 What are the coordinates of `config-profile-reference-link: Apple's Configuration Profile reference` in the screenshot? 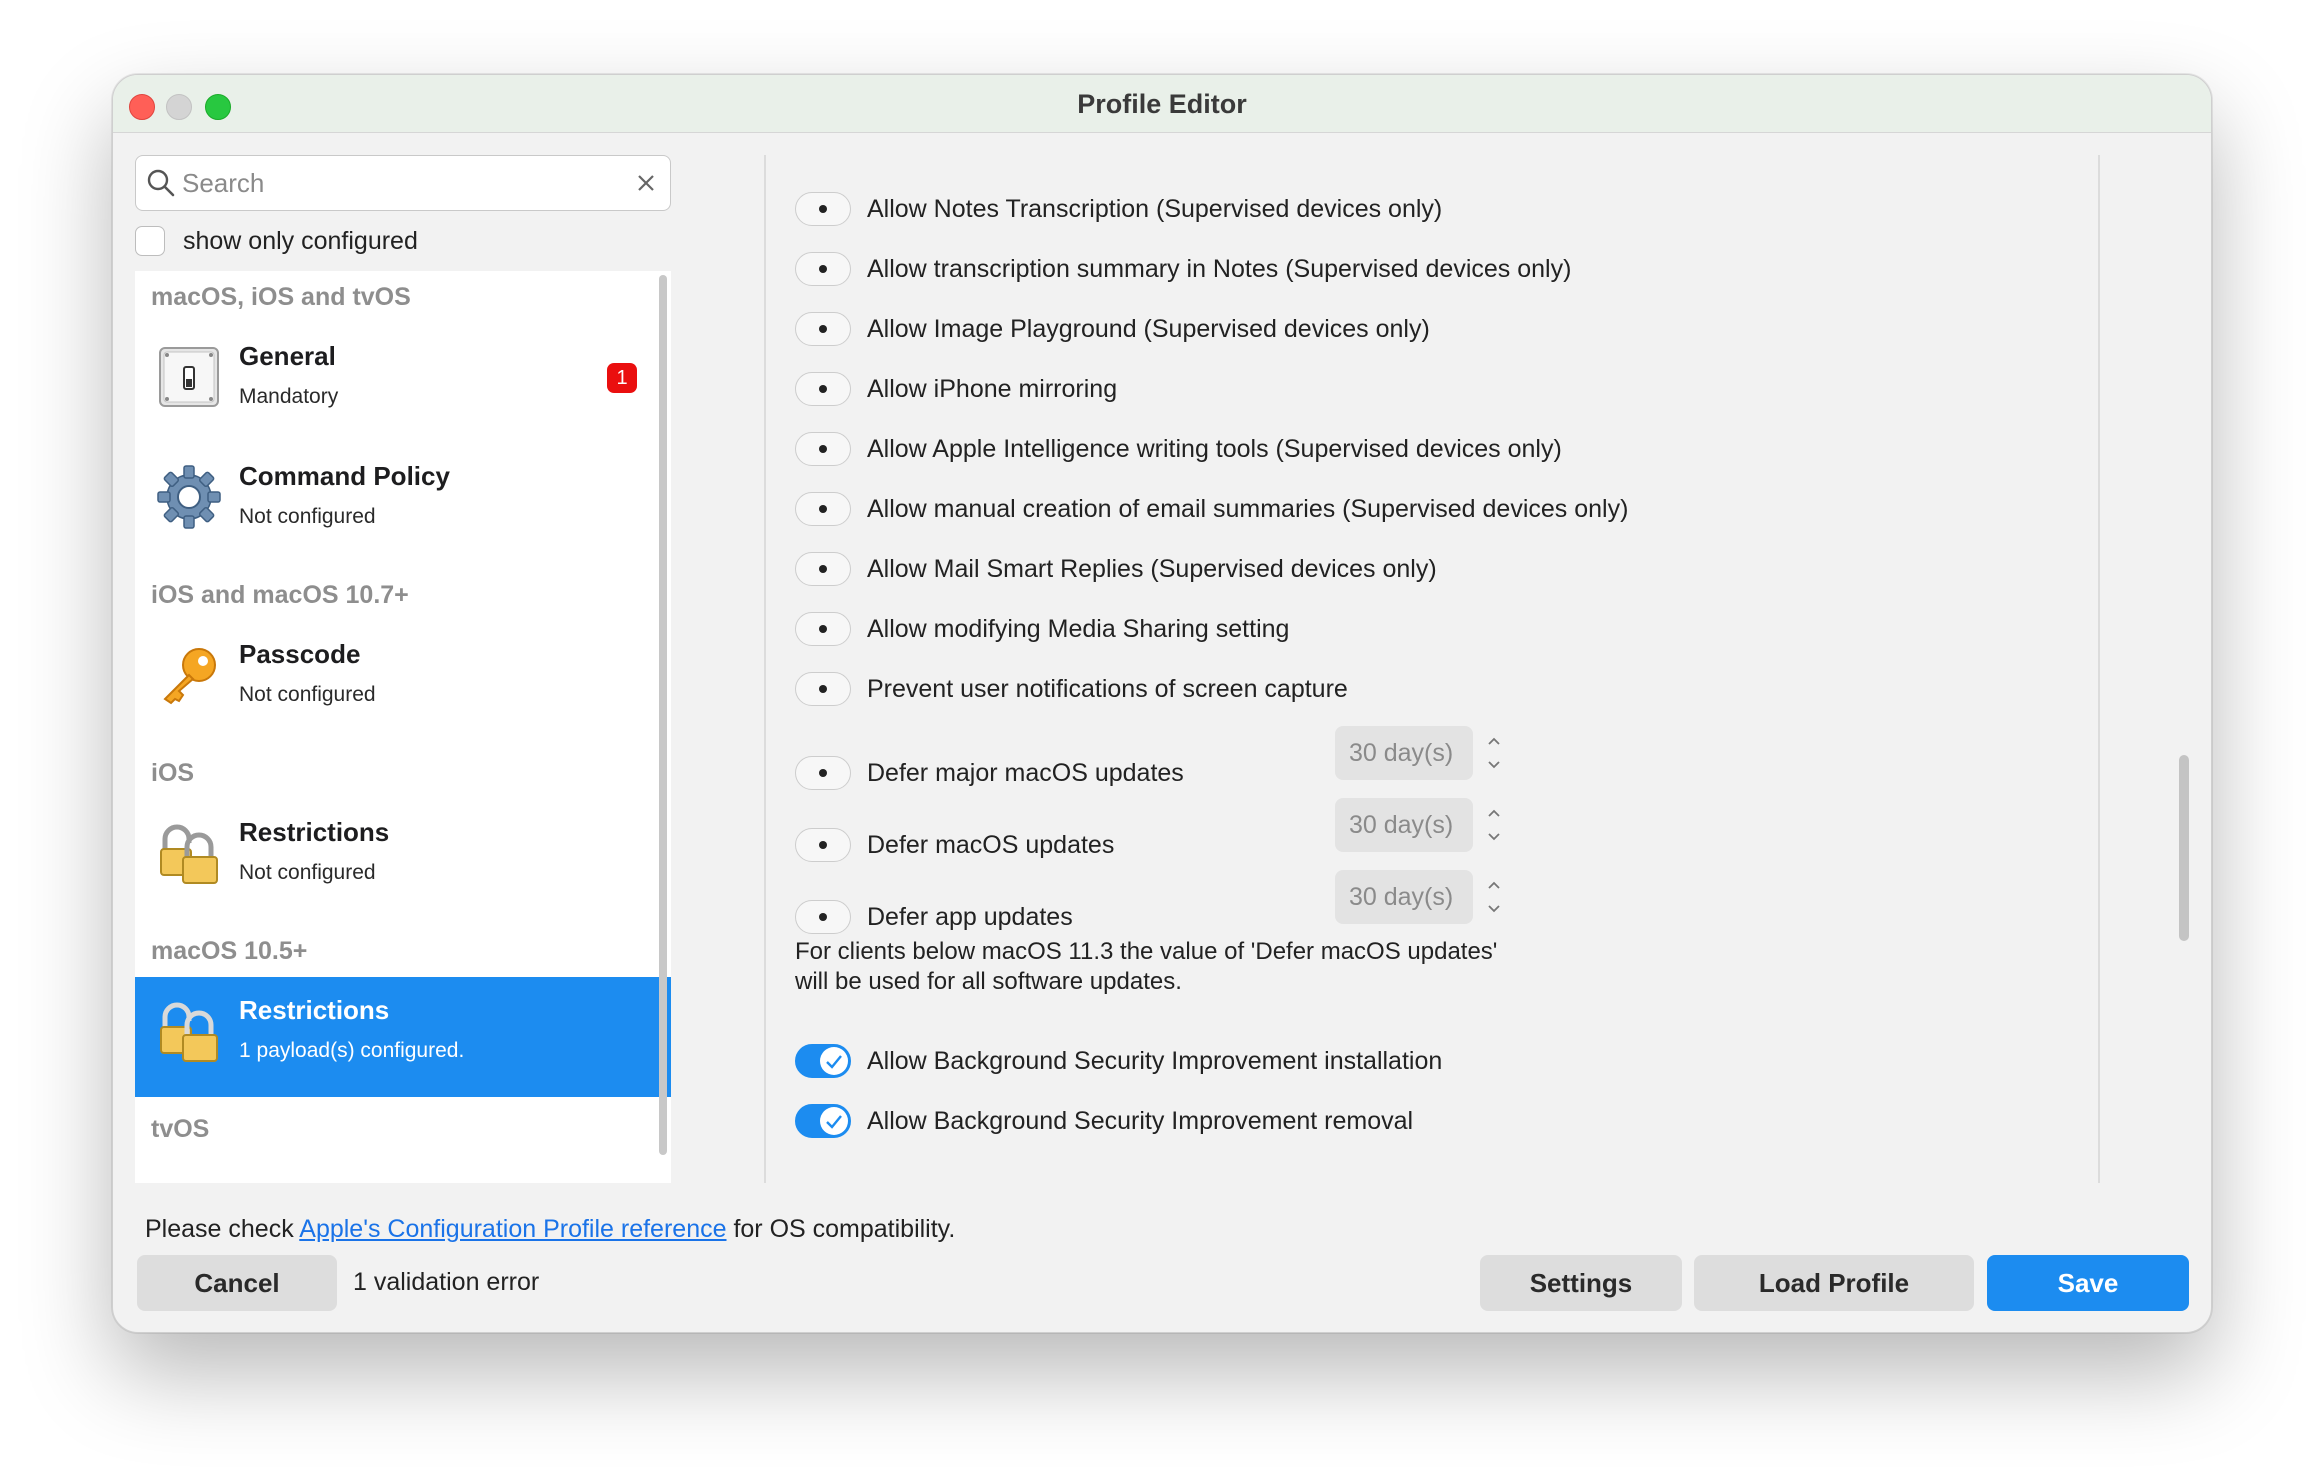 It's located at (512, 1229).